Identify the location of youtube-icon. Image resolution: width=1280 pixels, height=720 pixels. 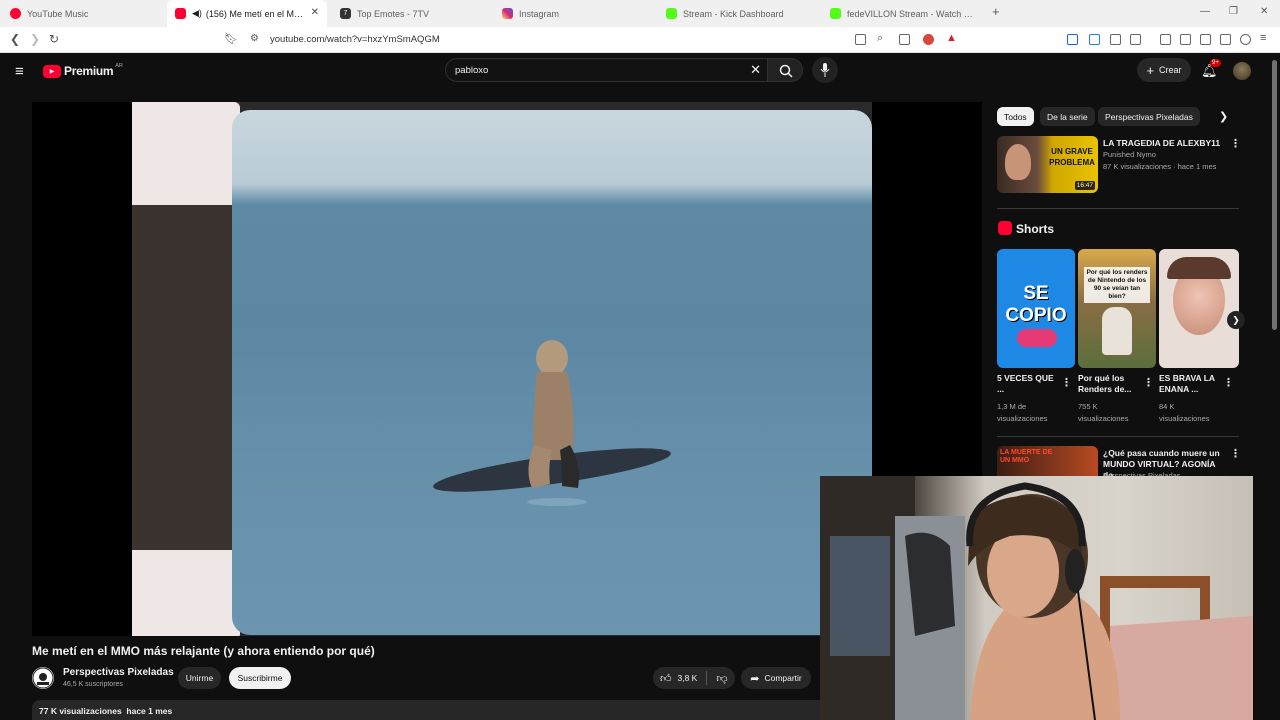
(180, 13).